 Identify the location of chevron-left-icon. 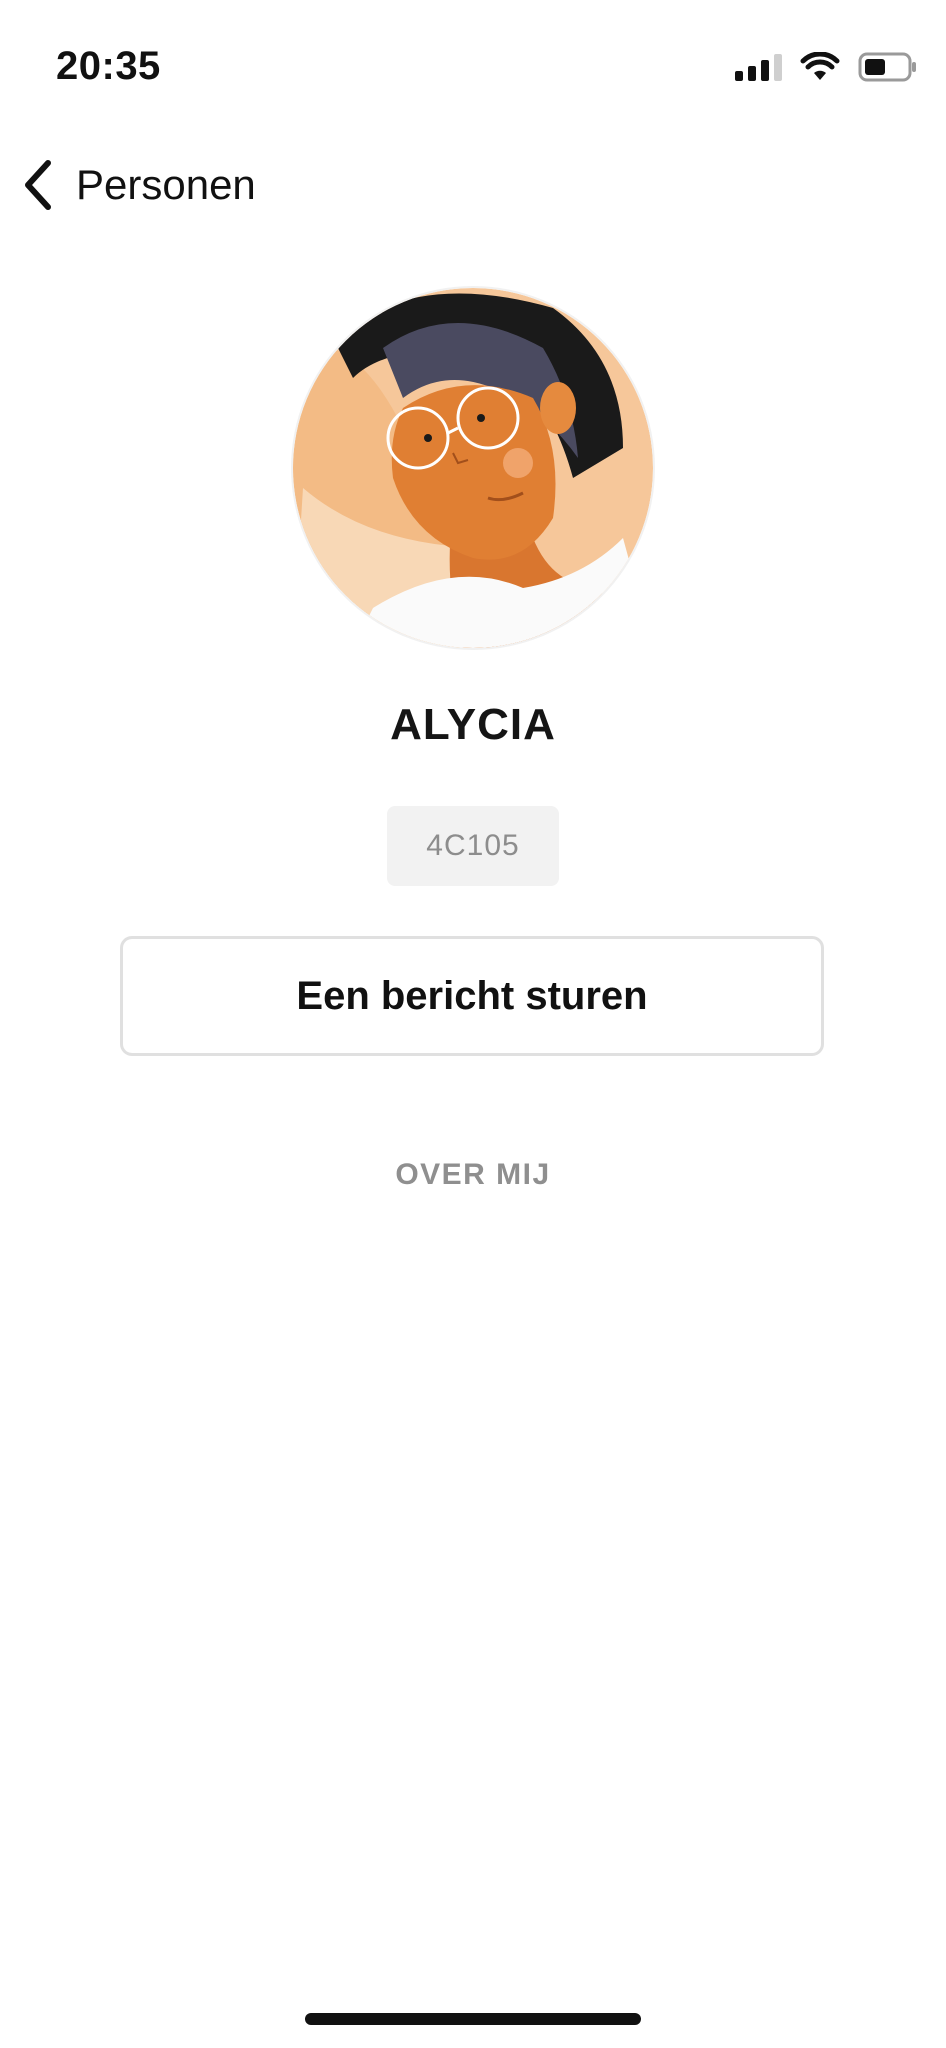
(38, 185).